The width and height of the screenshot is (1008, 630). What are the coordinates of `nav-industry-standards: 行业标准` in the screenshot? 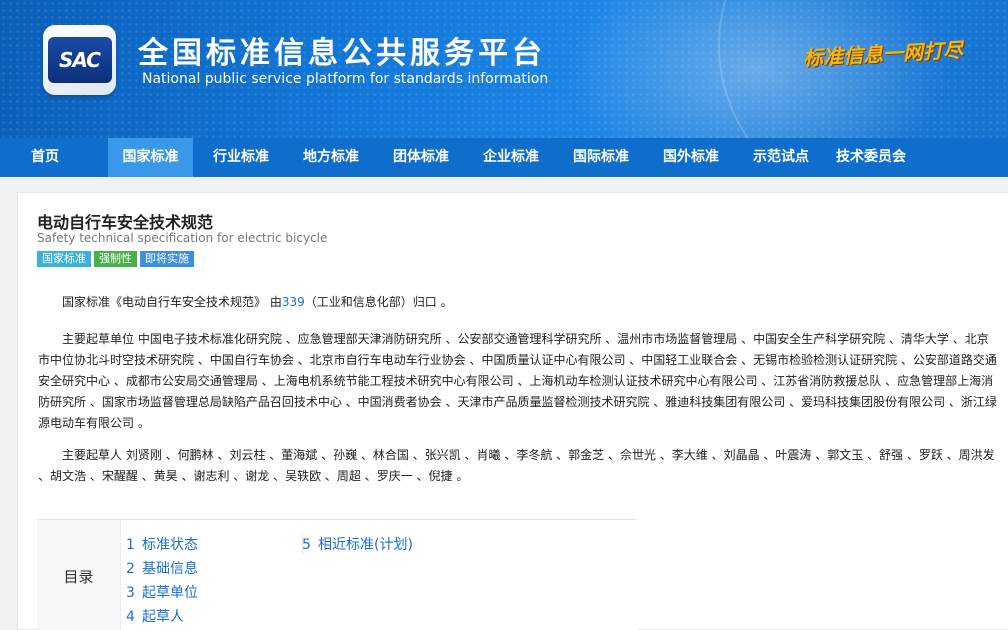 It's located at (241, 157).